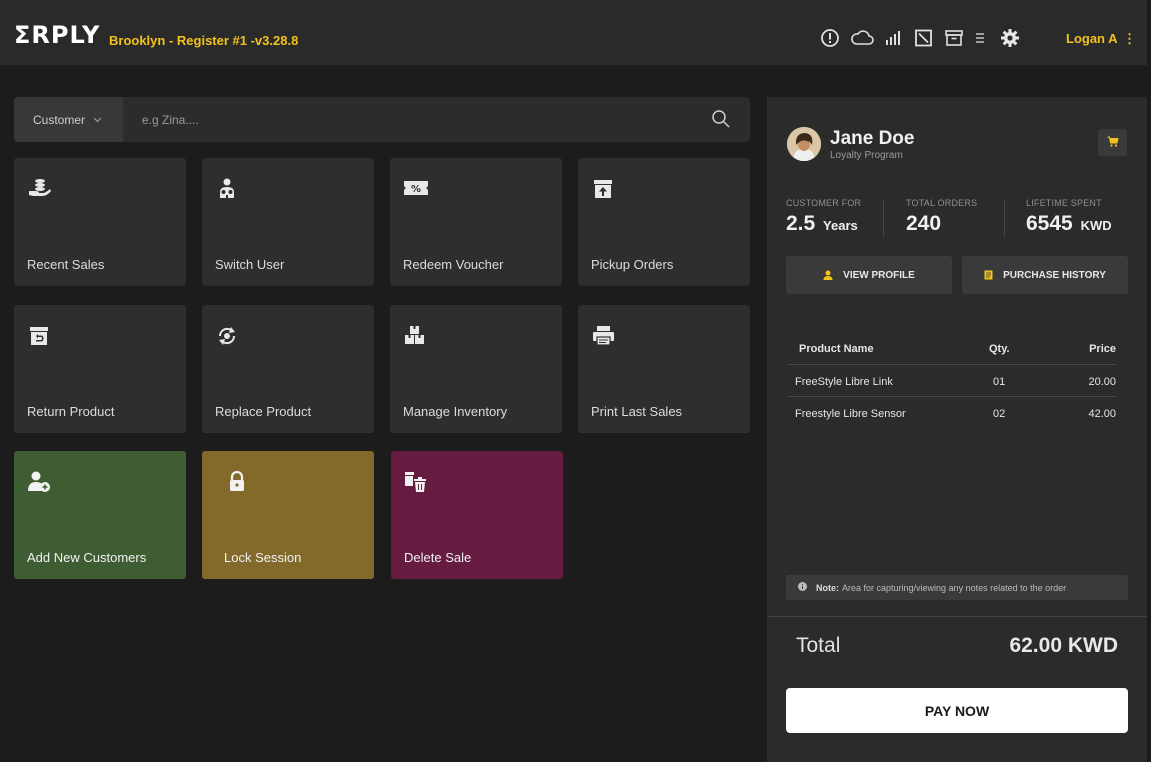  Describe the element at coordinates (228, 189) in the screenshot. I see `users-switch-icon` at that location.